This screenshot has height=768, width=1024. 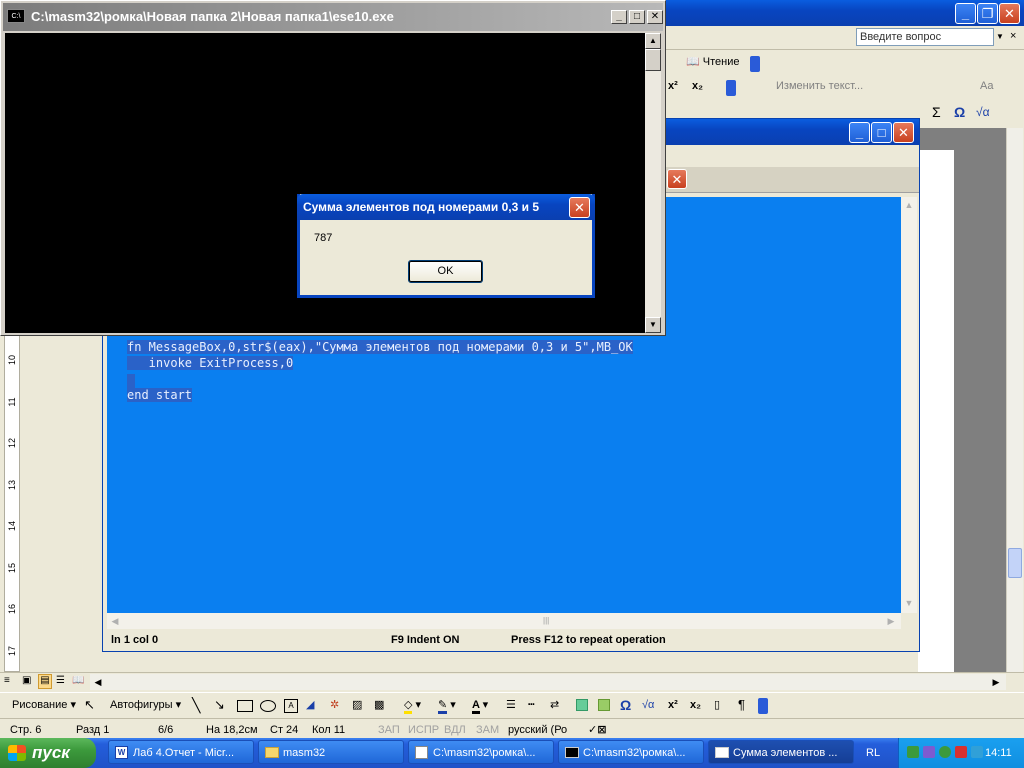 I want to click on qeditor-close-doc-button: ✕, so click(x=677, y=179).